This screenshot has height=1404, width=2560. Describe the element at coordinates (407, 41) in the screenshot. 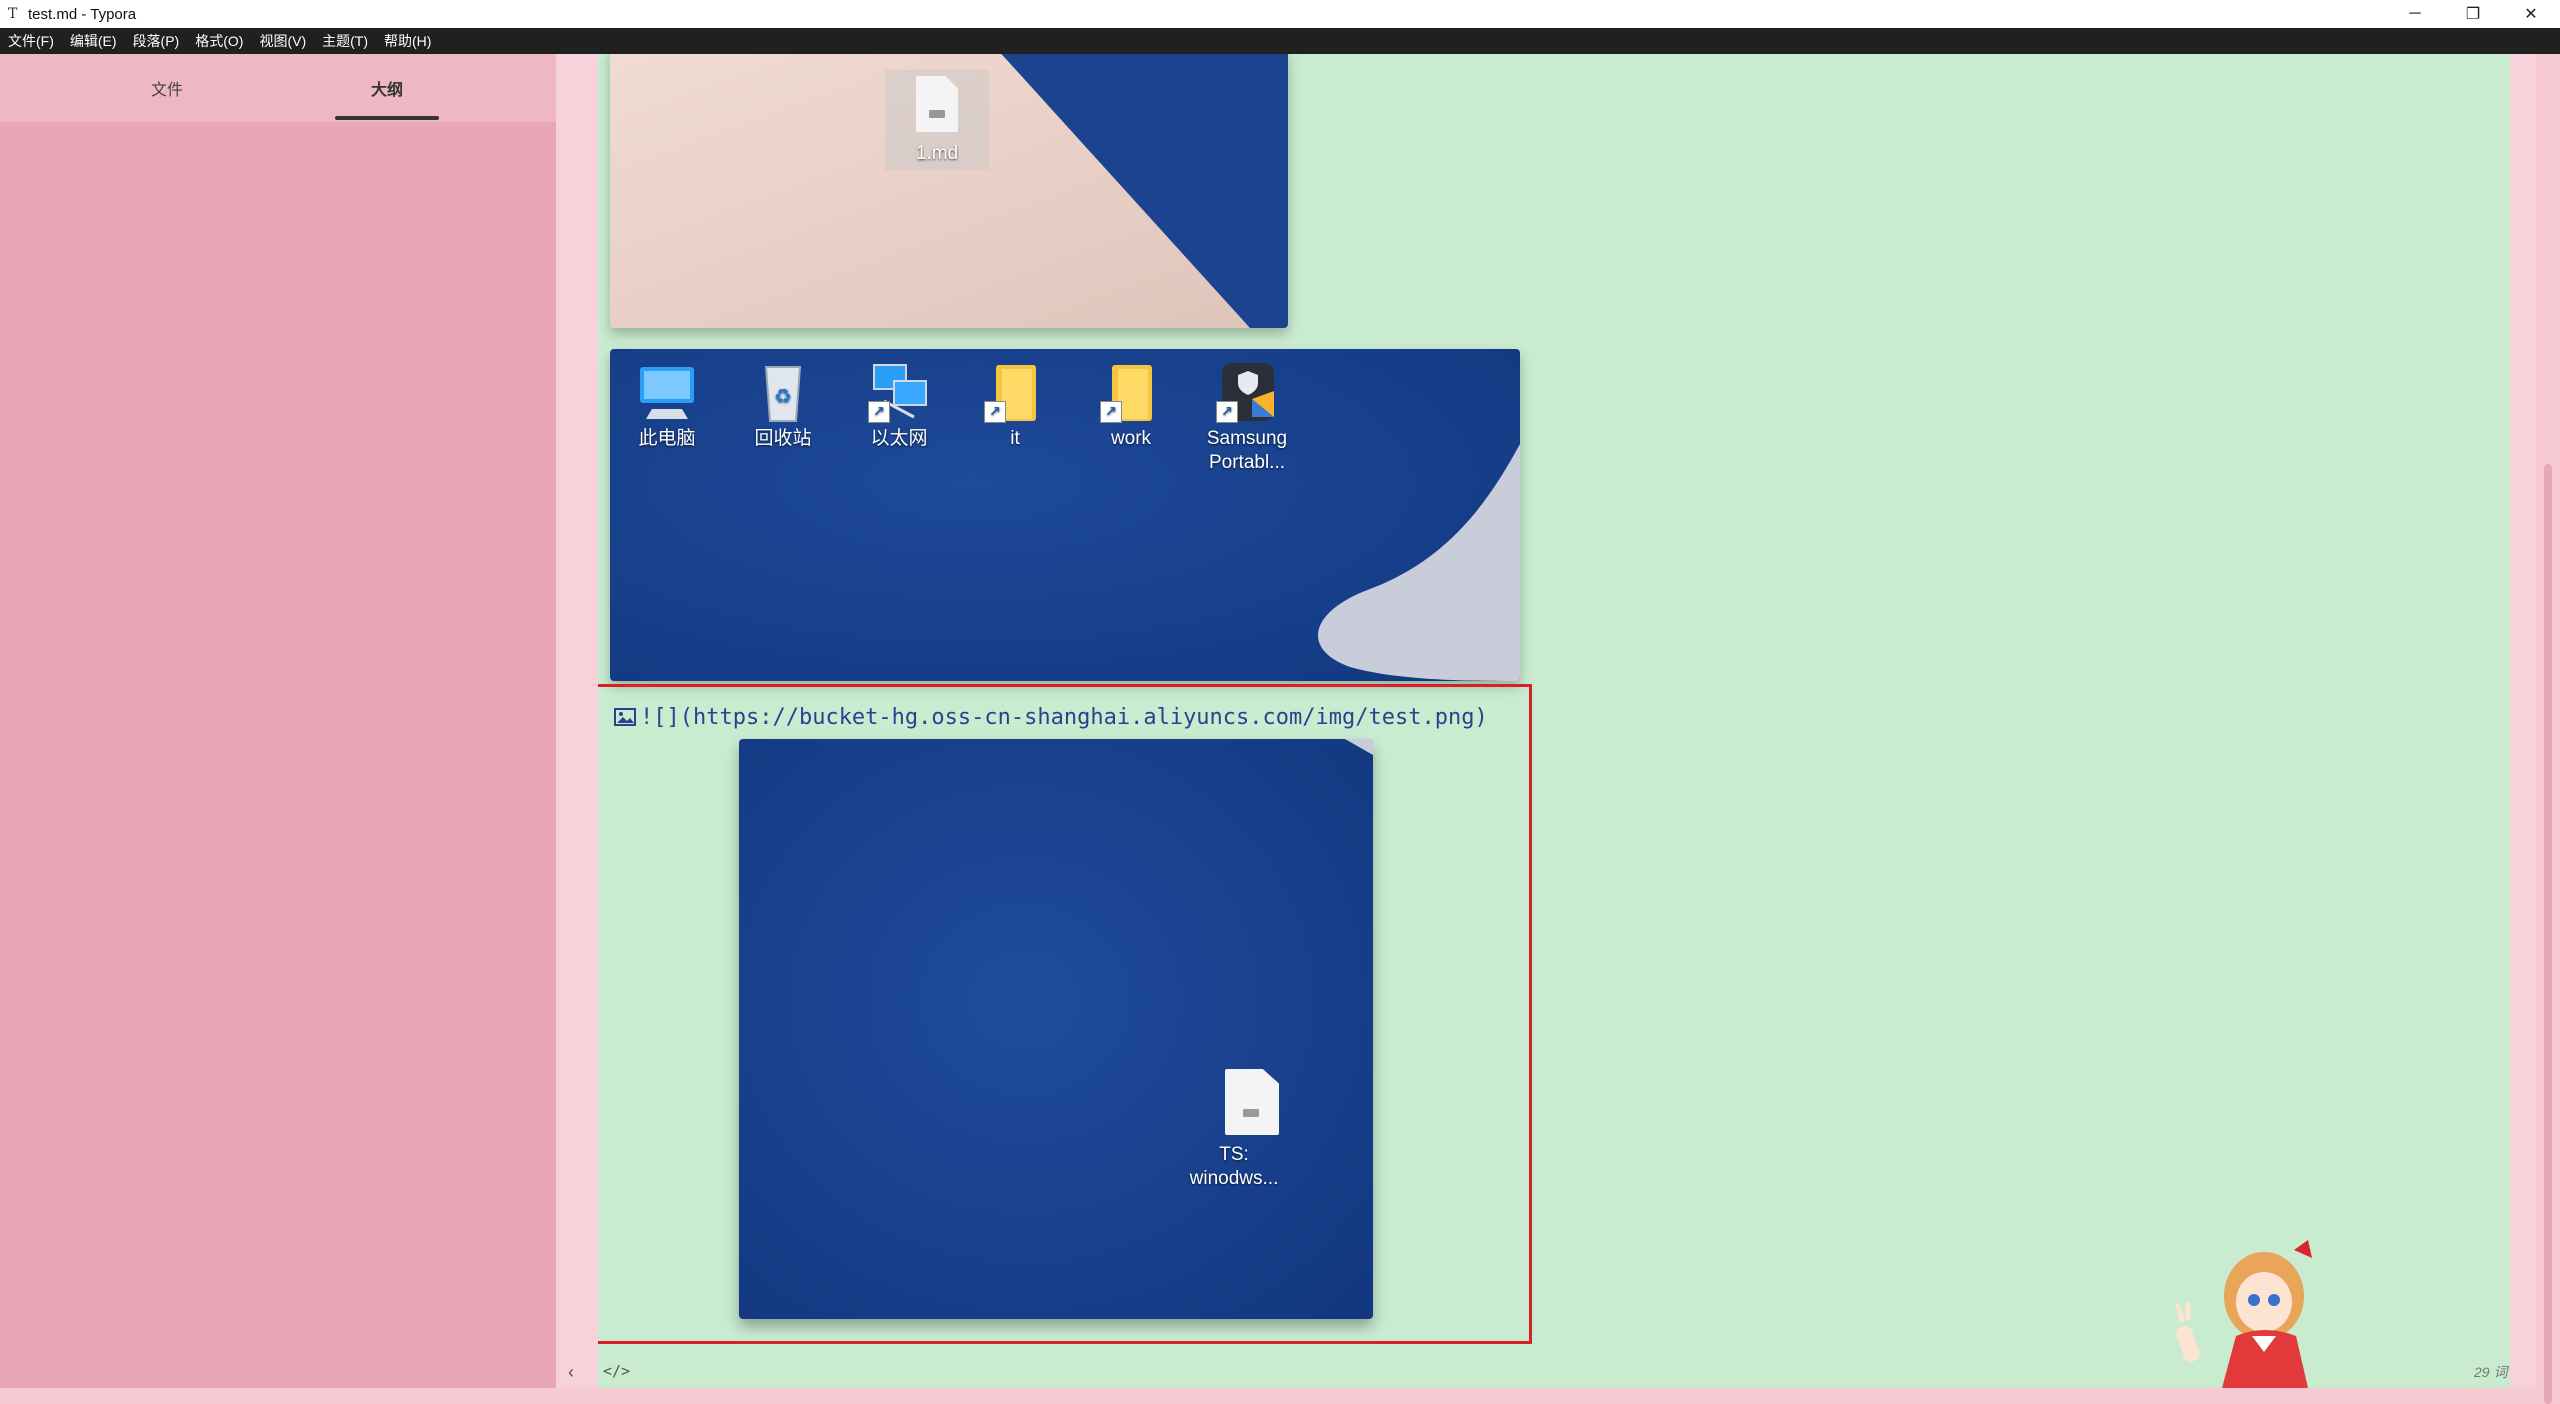

I see `menu-help: 帮助(H)` at that location.